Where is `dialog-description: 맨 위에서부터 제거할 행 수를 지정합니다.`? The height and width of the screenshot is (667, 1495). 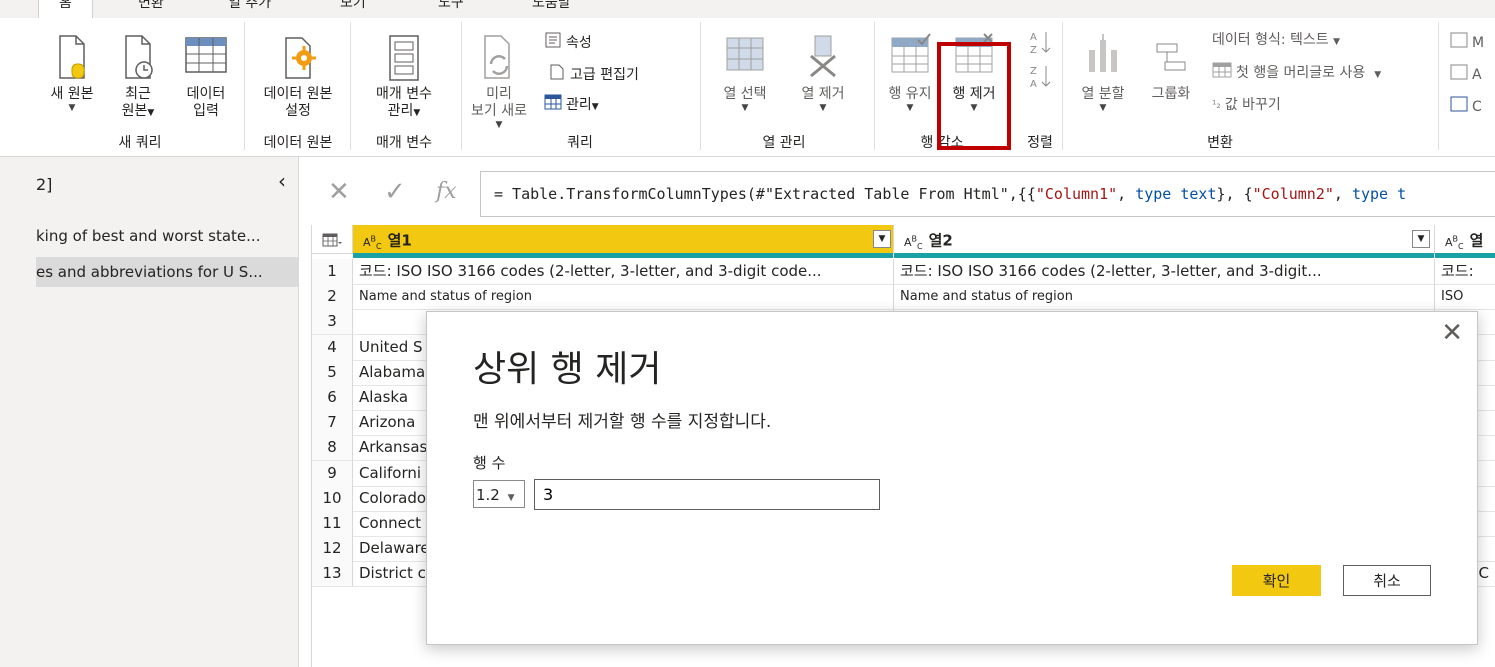 dialog-description: 맨 위에서부터 제거할 행 수를 지정합니다. is located at coordinates (622, 422).